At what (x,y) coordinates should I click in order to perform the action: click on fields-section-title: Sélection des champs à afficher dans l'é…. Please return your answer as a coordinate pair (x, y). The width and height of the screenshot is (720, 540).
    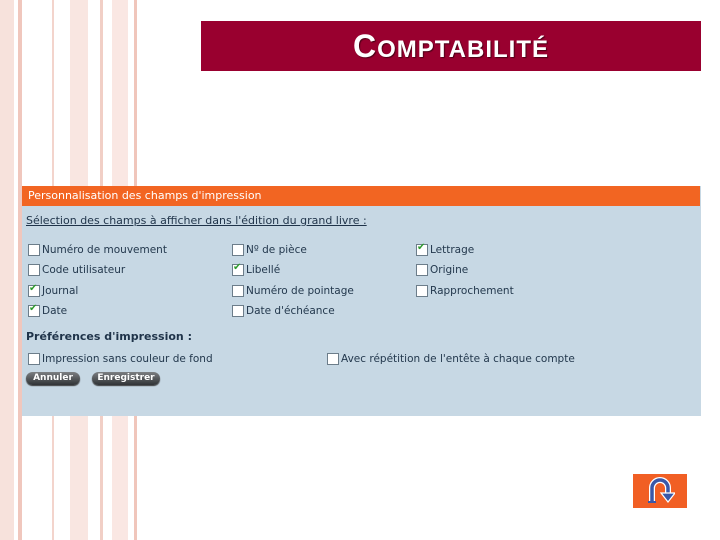
    Looking at the image, I should click on (196, 220).